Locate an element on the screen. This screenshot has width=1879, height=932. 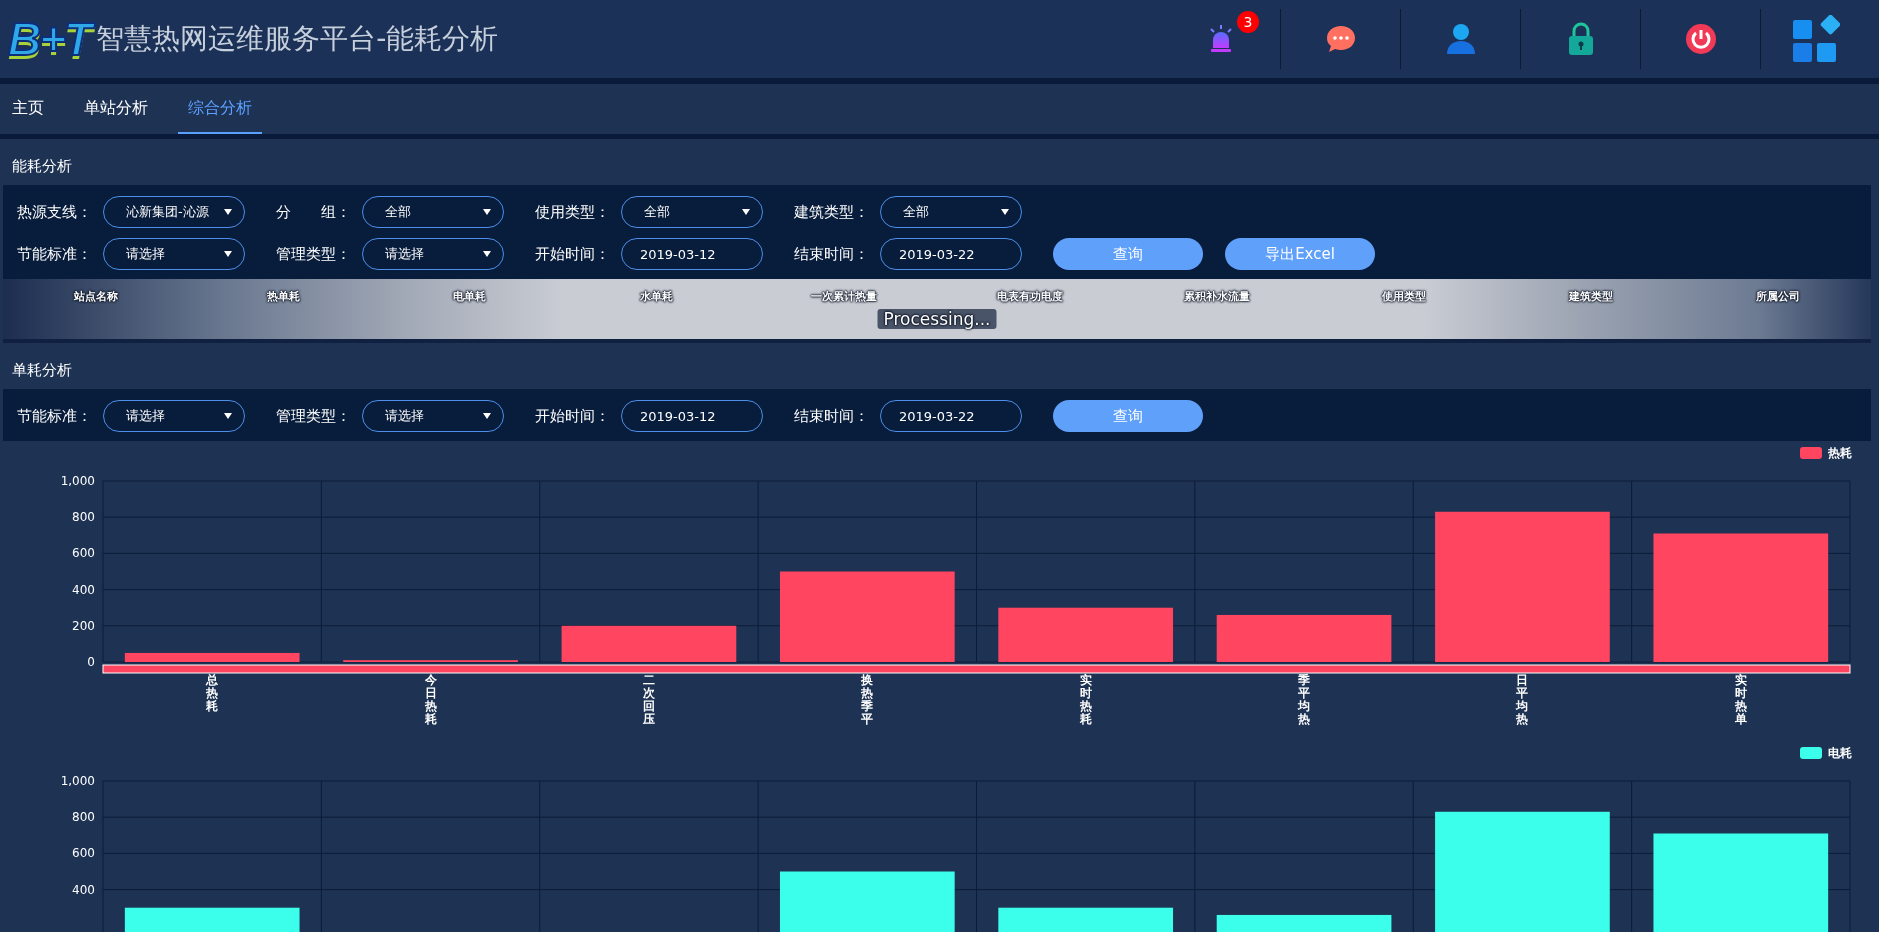
column-header: 热单耗 is located at coordinates (283, 296).